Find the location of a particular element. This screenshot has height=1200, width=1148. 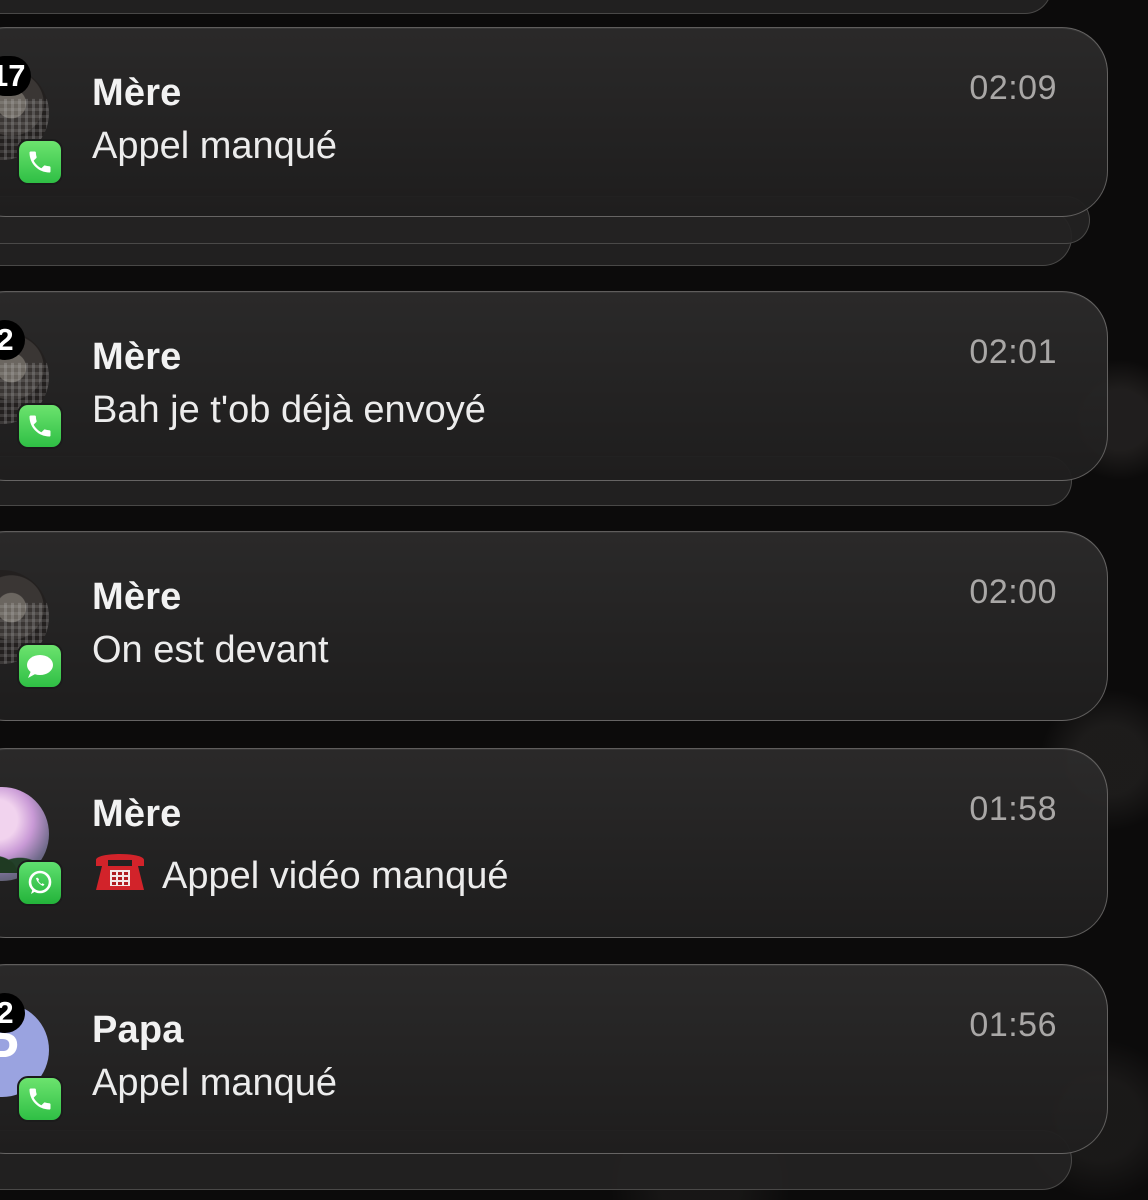

notification-message: On est devant is located at coordinates (210, 650).